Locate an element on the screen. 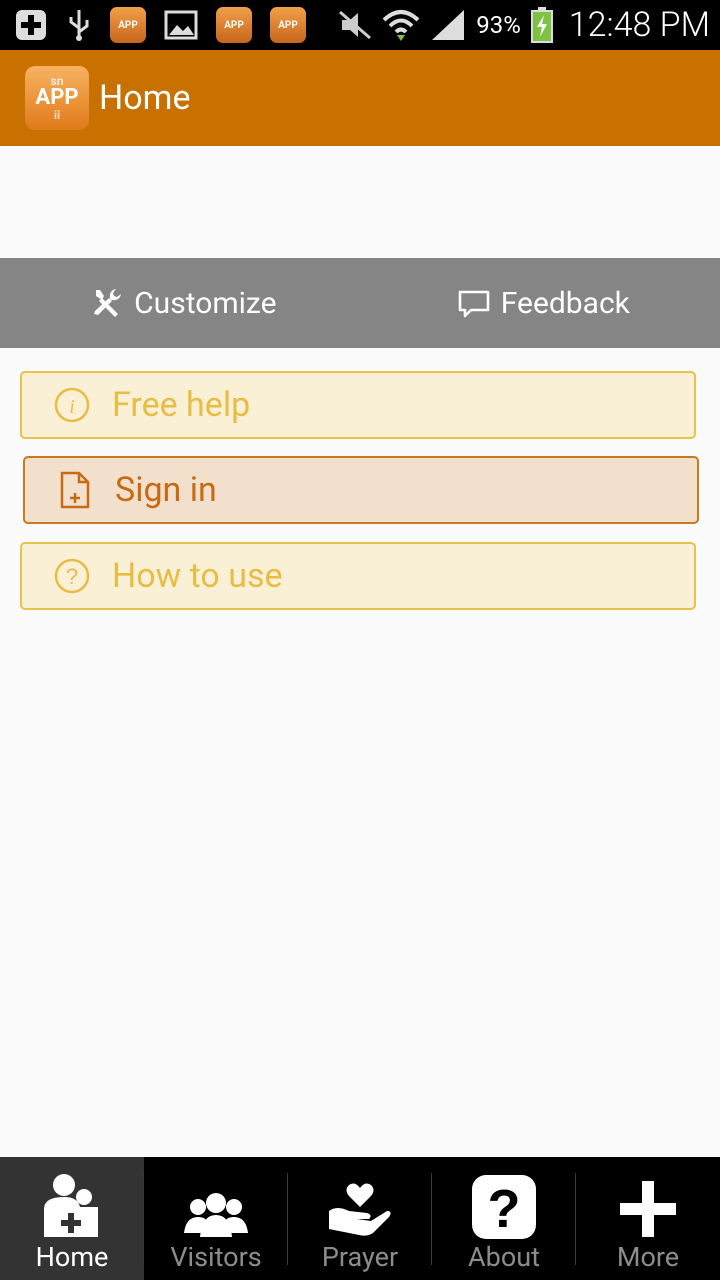 The height and width of the screenshot is (1280, 720). app-logo-main: APP is located at coordinates (57, 97).